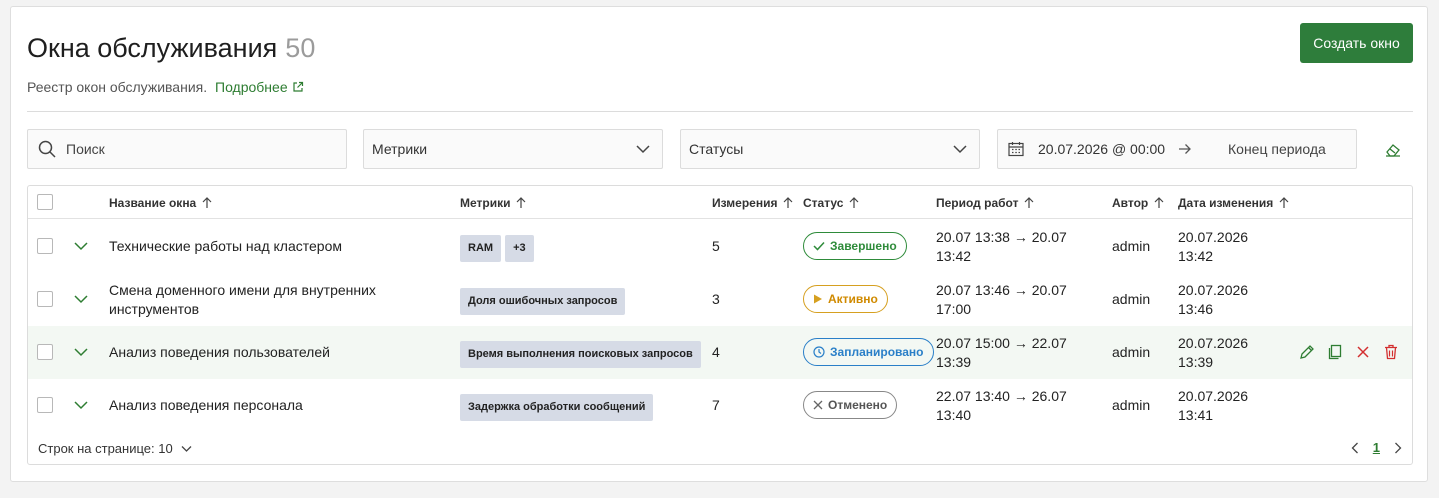  I want to click on more-info-label: Подробнее, so click(251, 87).